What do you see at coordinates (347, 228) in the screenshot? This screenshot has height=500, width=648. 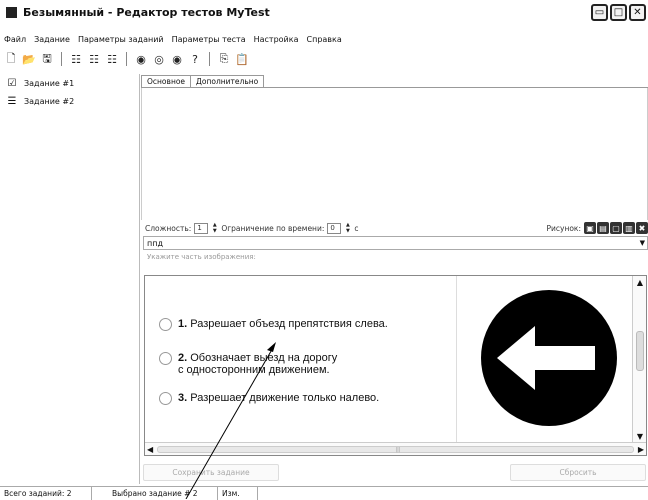 I see `time-limit-spinner: ▲ ▼` at bounding box center [347, 228].